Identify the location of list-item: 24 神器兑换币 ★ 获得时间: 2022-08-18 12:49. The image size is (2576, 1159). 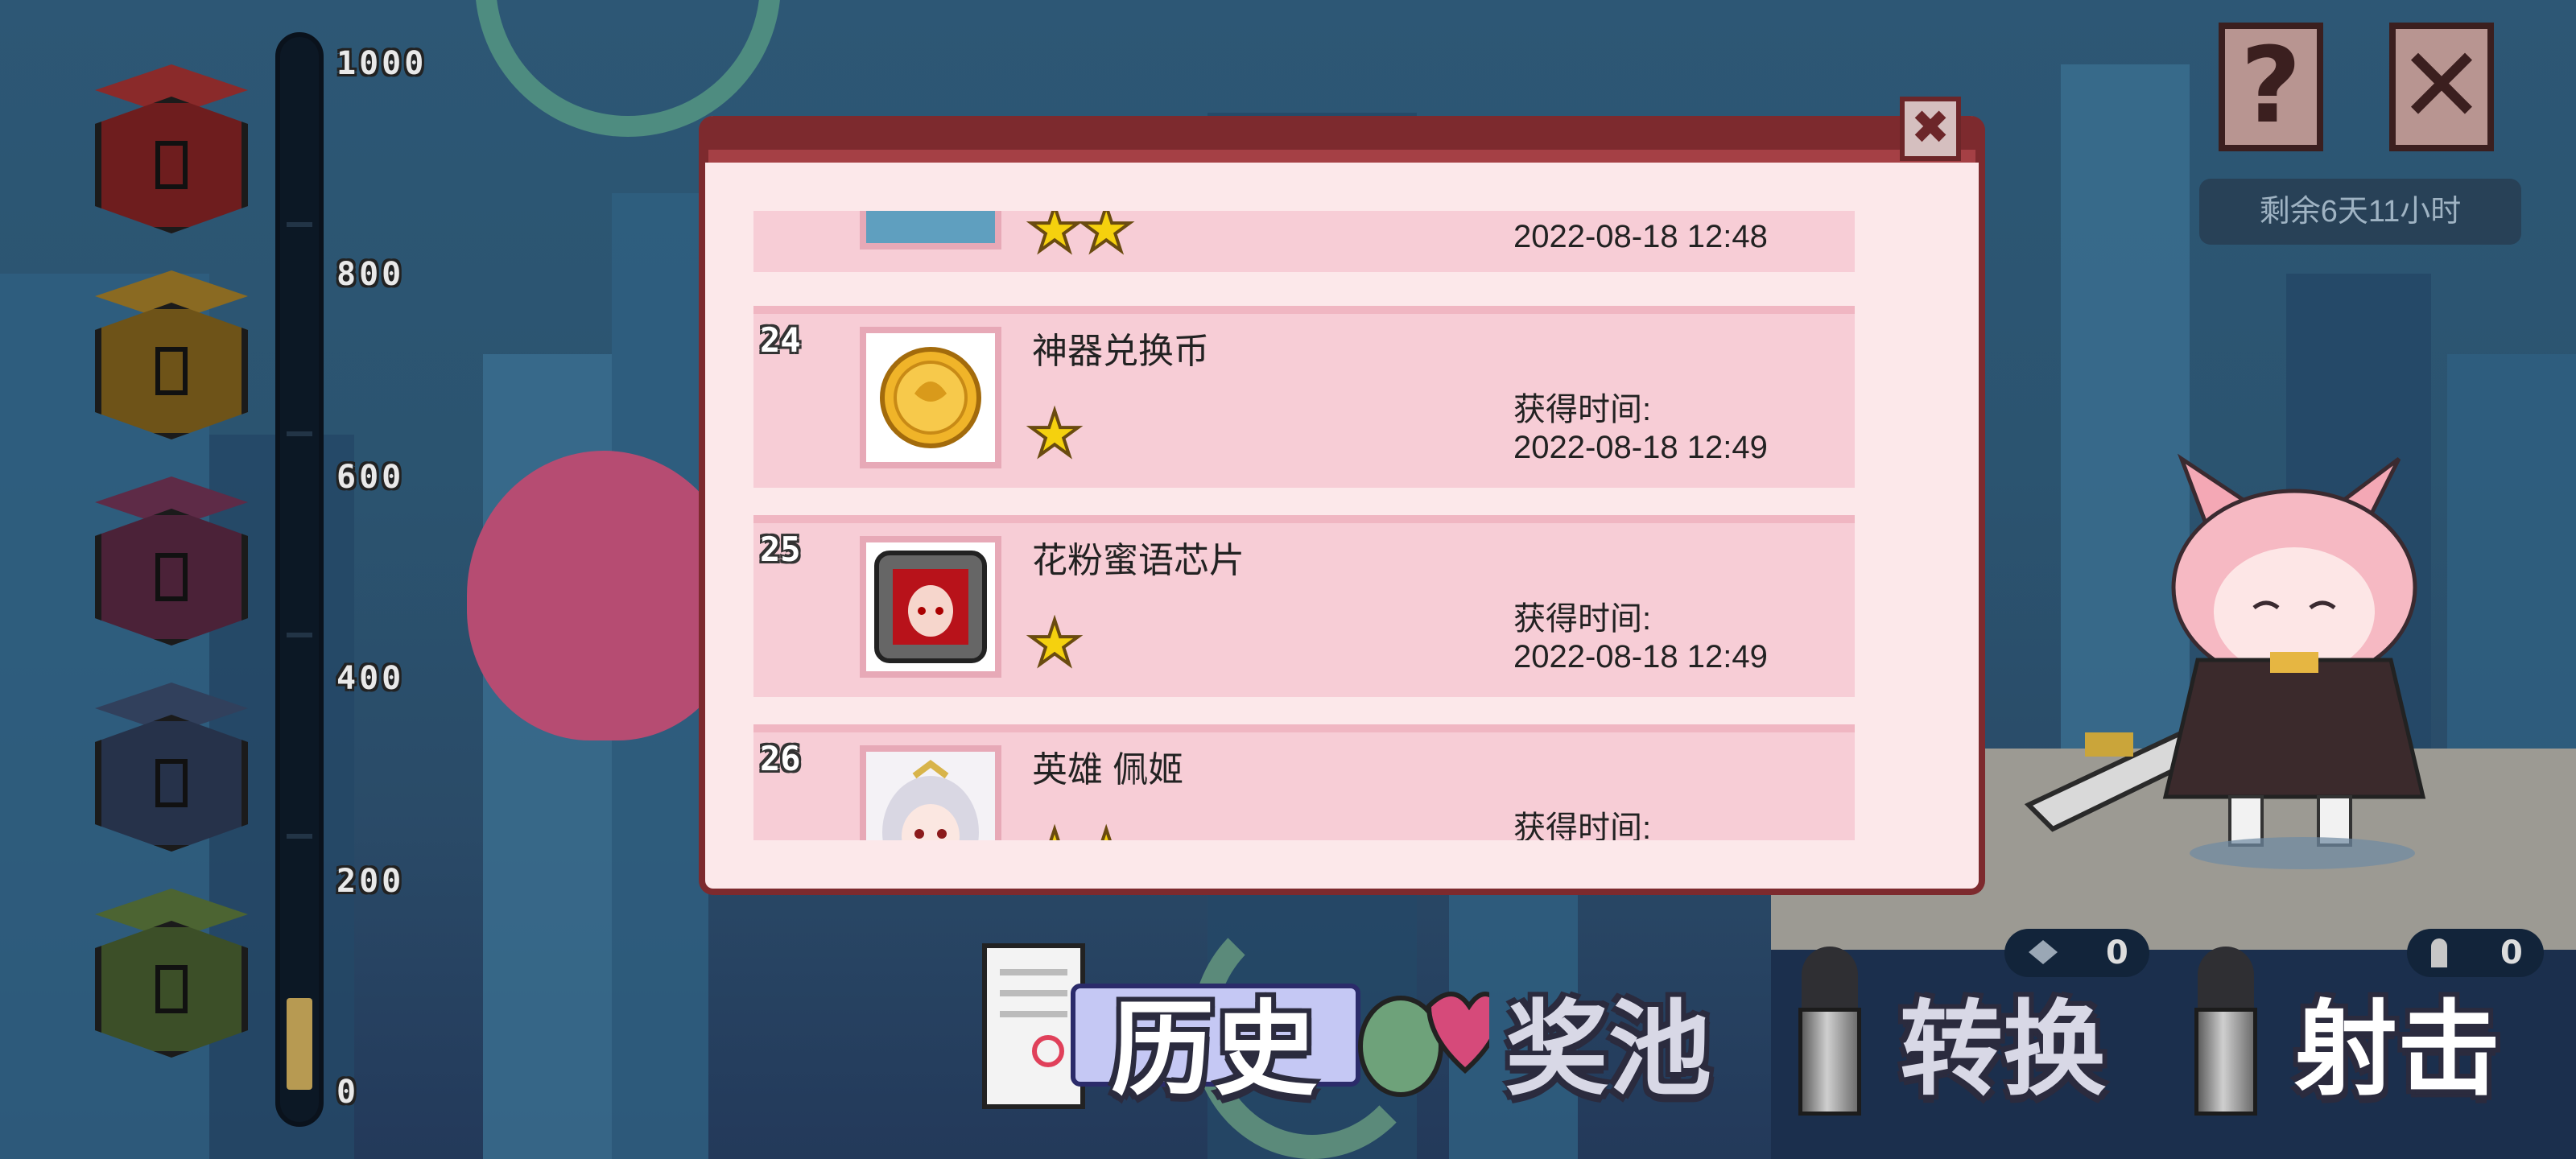
(1304, 397).